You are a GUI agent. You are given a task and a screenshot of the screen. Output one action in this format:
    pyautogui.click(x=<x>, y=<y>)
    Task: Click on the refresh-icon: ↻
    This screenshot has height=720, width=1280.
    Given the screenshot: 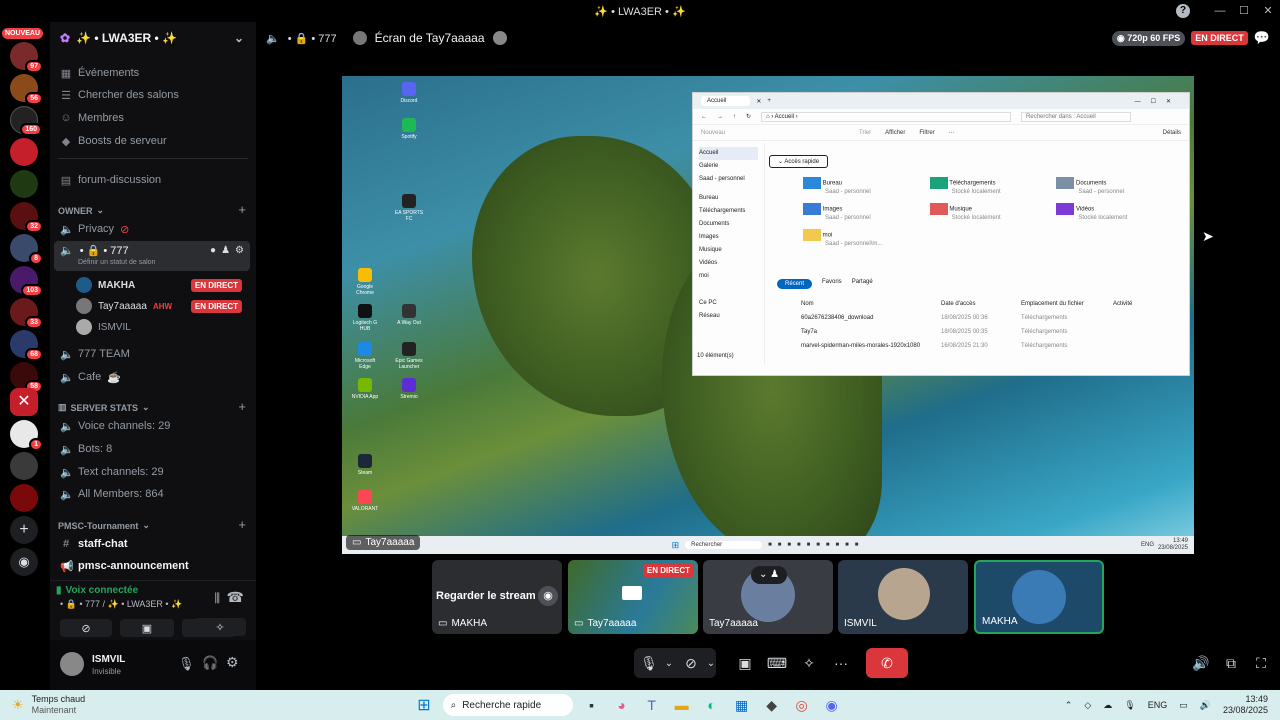 What is the action you would take?
    pyautogui.click(x=748, y=116)
    